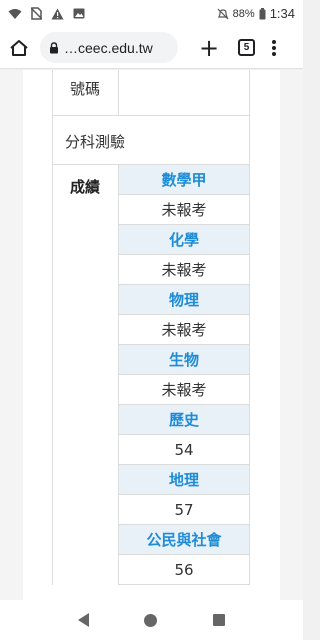 The width and height of the screenshot is (320, 640). I want to click on subject-score: 56, so click(184, 570).